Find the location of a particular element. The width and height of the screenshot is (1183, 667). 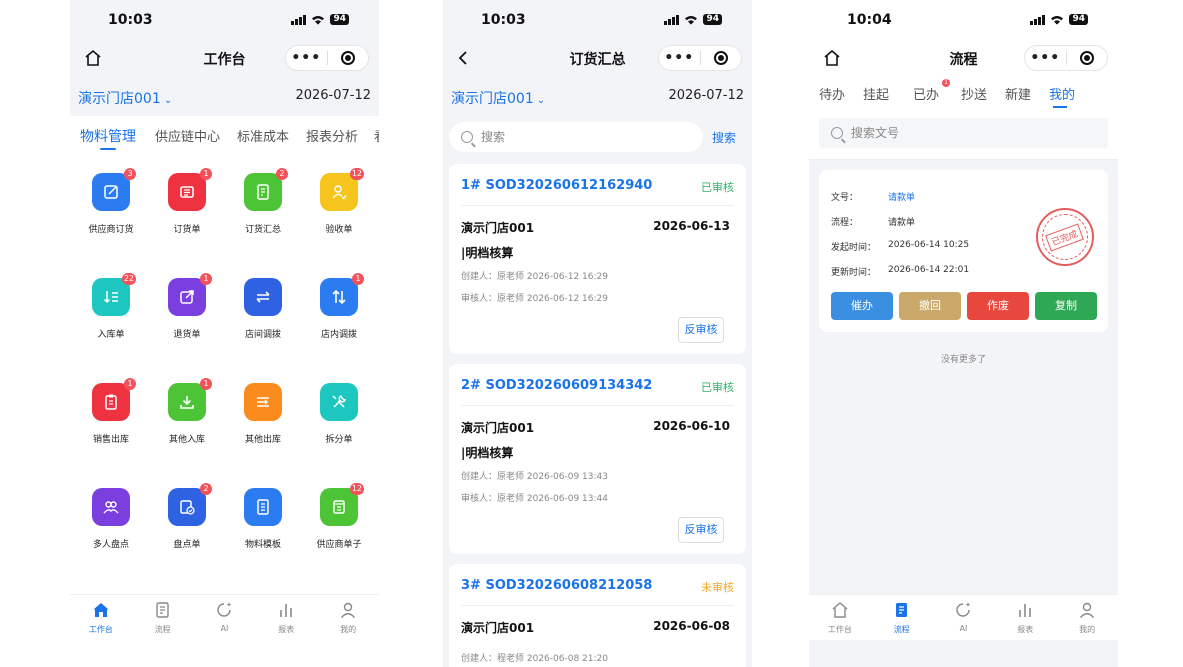

doc-no-label: 文号： is located at coordinates (845, 198).